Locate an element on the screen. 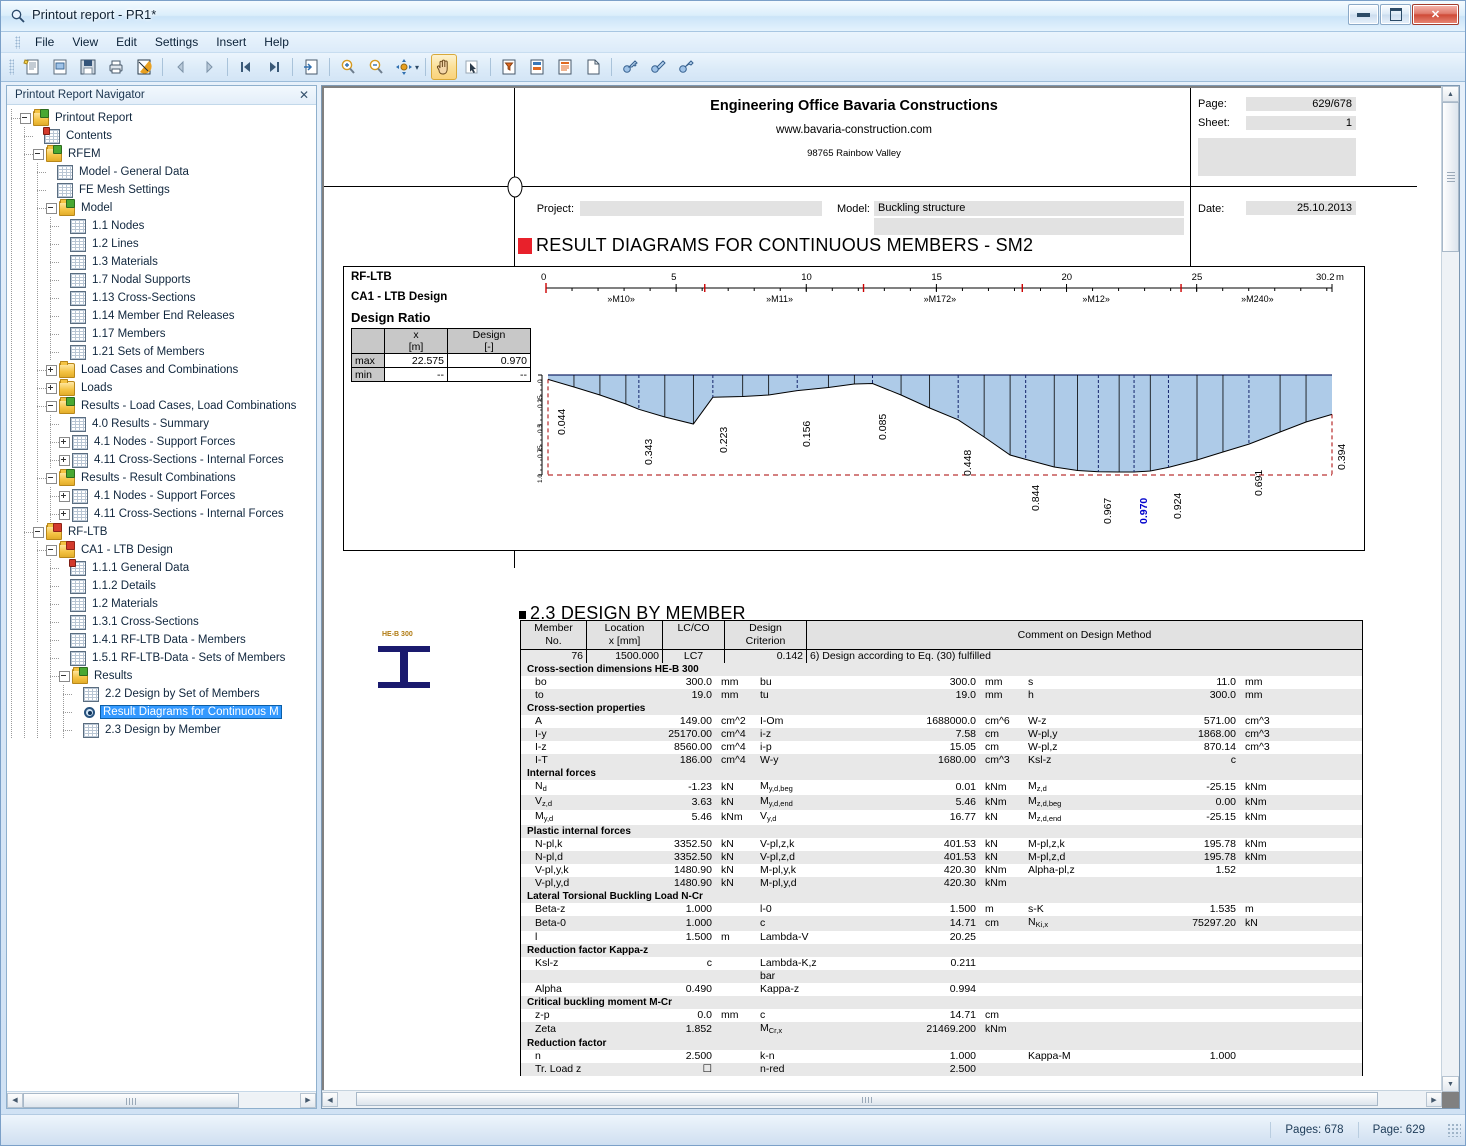 The image size is (1466, 1146). zoom-out-icon is located at coordinates (376, 67).